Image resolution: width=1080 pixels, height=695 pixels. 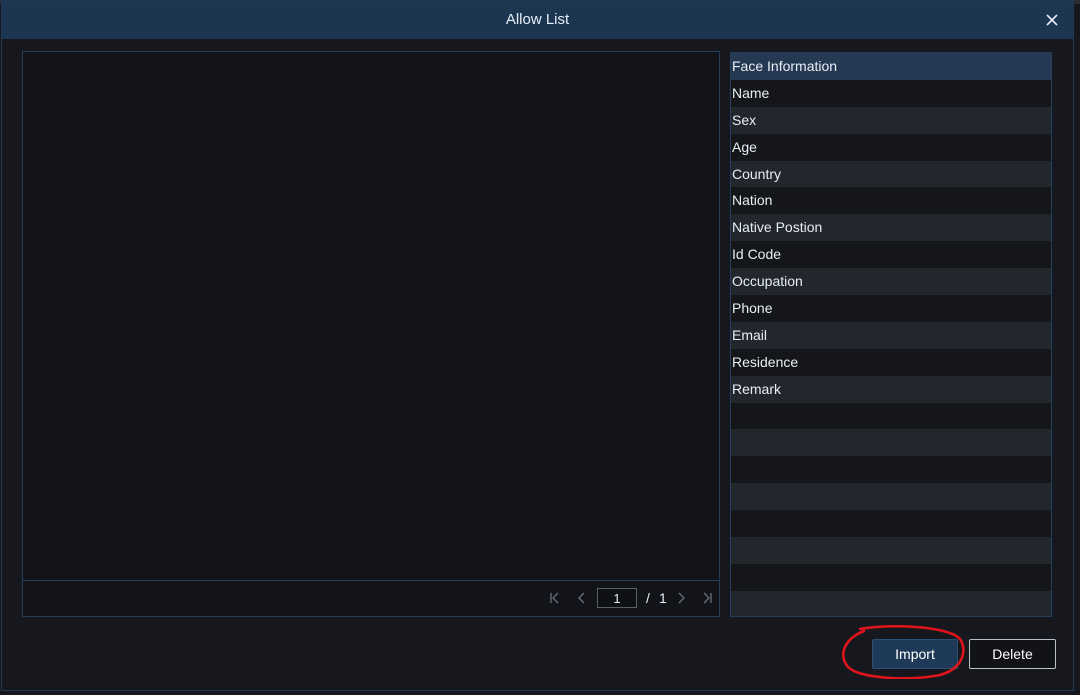 I want to click on next-page-button, so click(x=681, y=598).